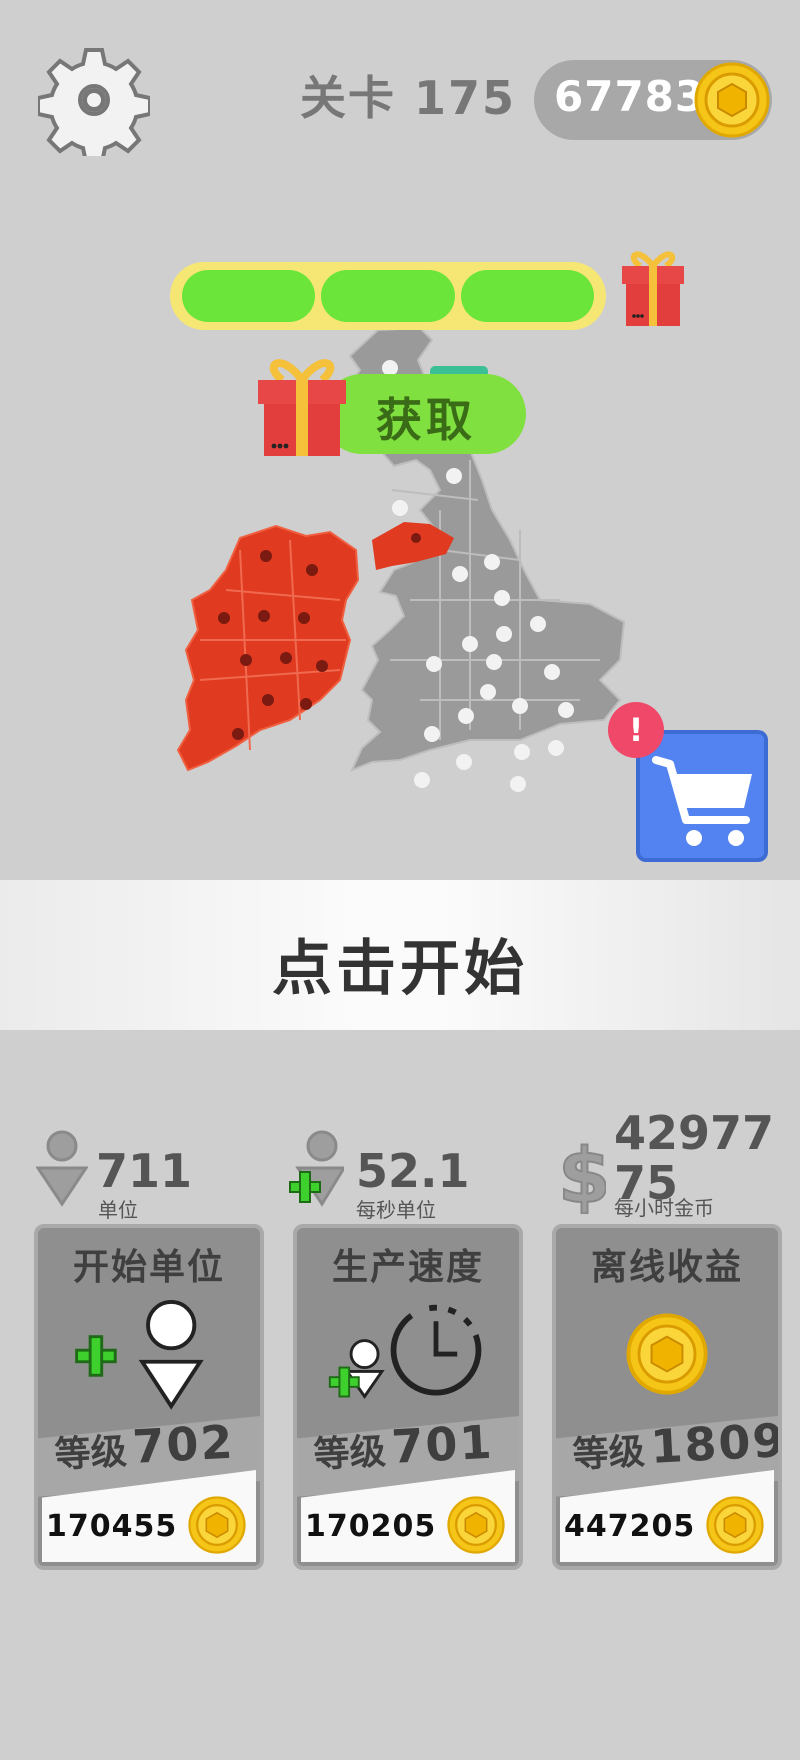  Describe the element at coordinates (400, 969) in the screenshot. I see `tap-to-start-label: 点击开始` at that location.